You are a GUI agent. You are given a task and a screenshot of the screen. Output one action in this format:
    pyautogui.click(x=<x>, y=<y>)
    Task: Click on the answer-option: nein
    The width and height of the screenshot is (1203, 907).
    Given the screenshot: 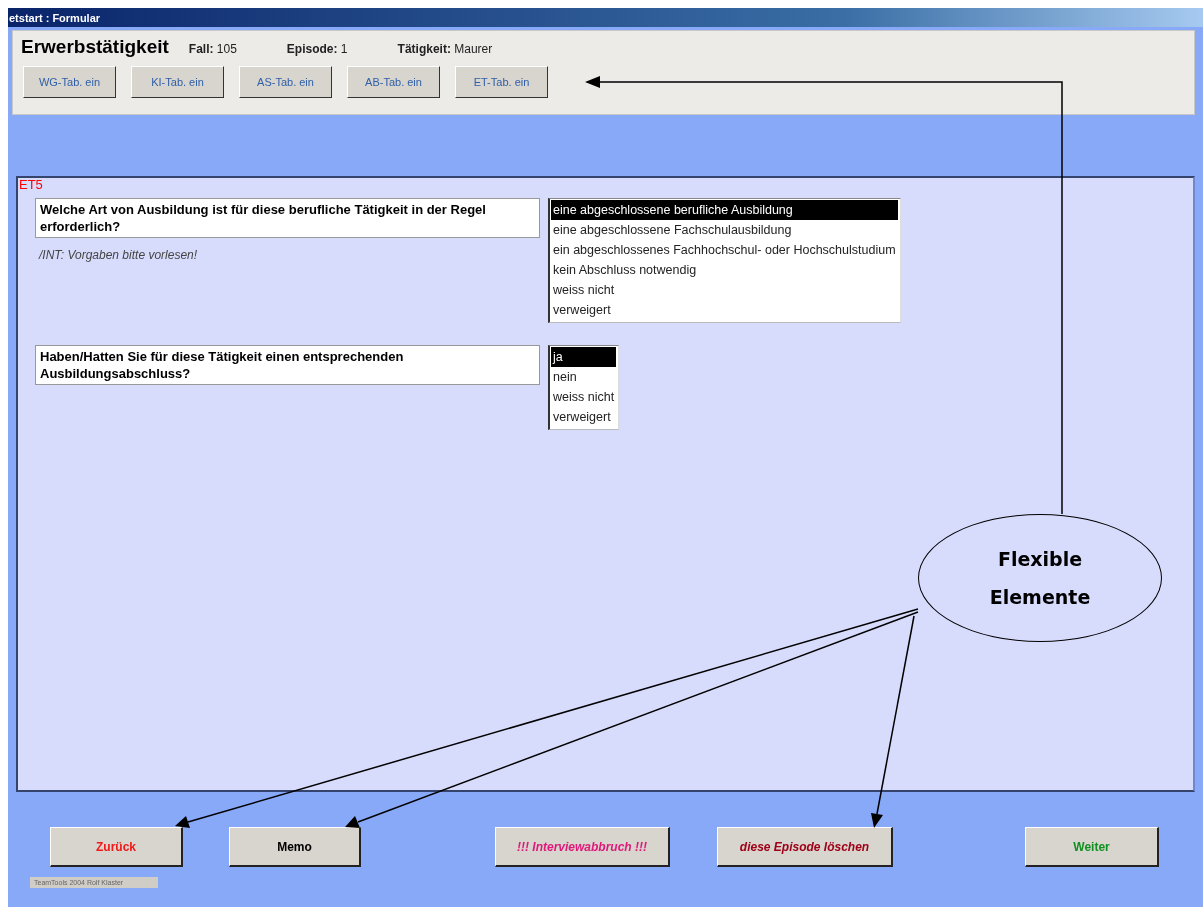 What is the action you would take?
    pyautogui.click(x=584, y=377)
    